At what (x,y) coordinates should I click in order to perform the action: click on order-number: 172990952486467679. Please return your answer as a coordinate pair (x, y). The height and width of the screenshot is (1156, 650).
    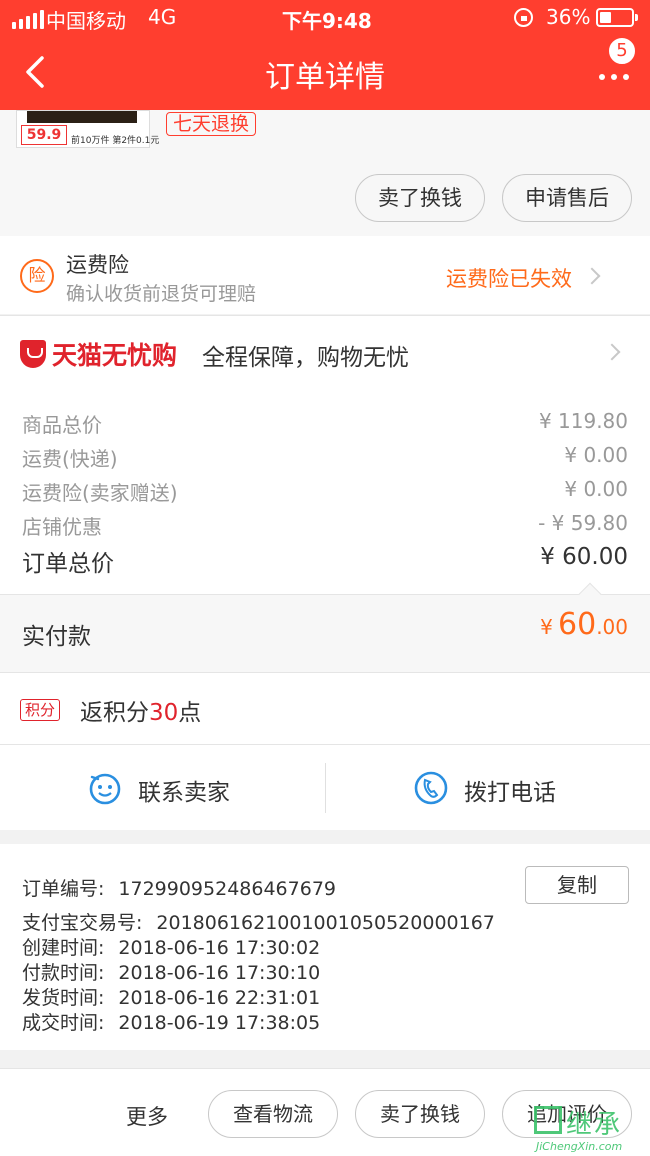
    Looking at the image, I should click on (227, 889).